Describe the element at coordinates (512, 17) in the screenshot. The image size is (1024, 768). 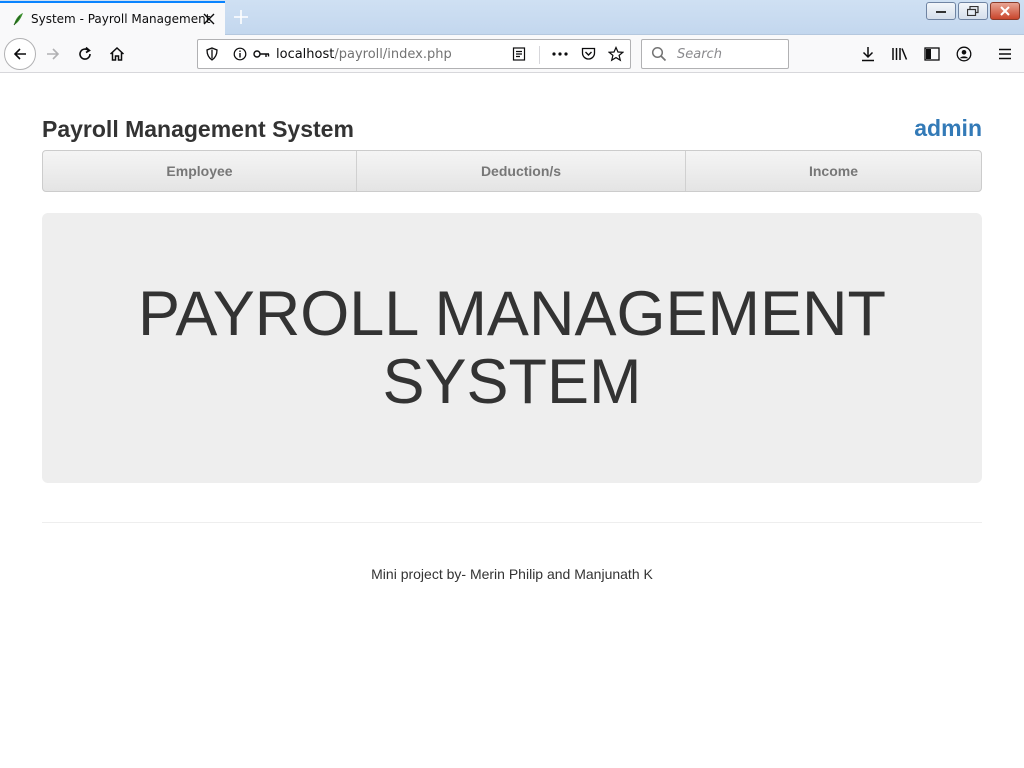
I see `browser-title-bar: System - Payroll Management` at that location.